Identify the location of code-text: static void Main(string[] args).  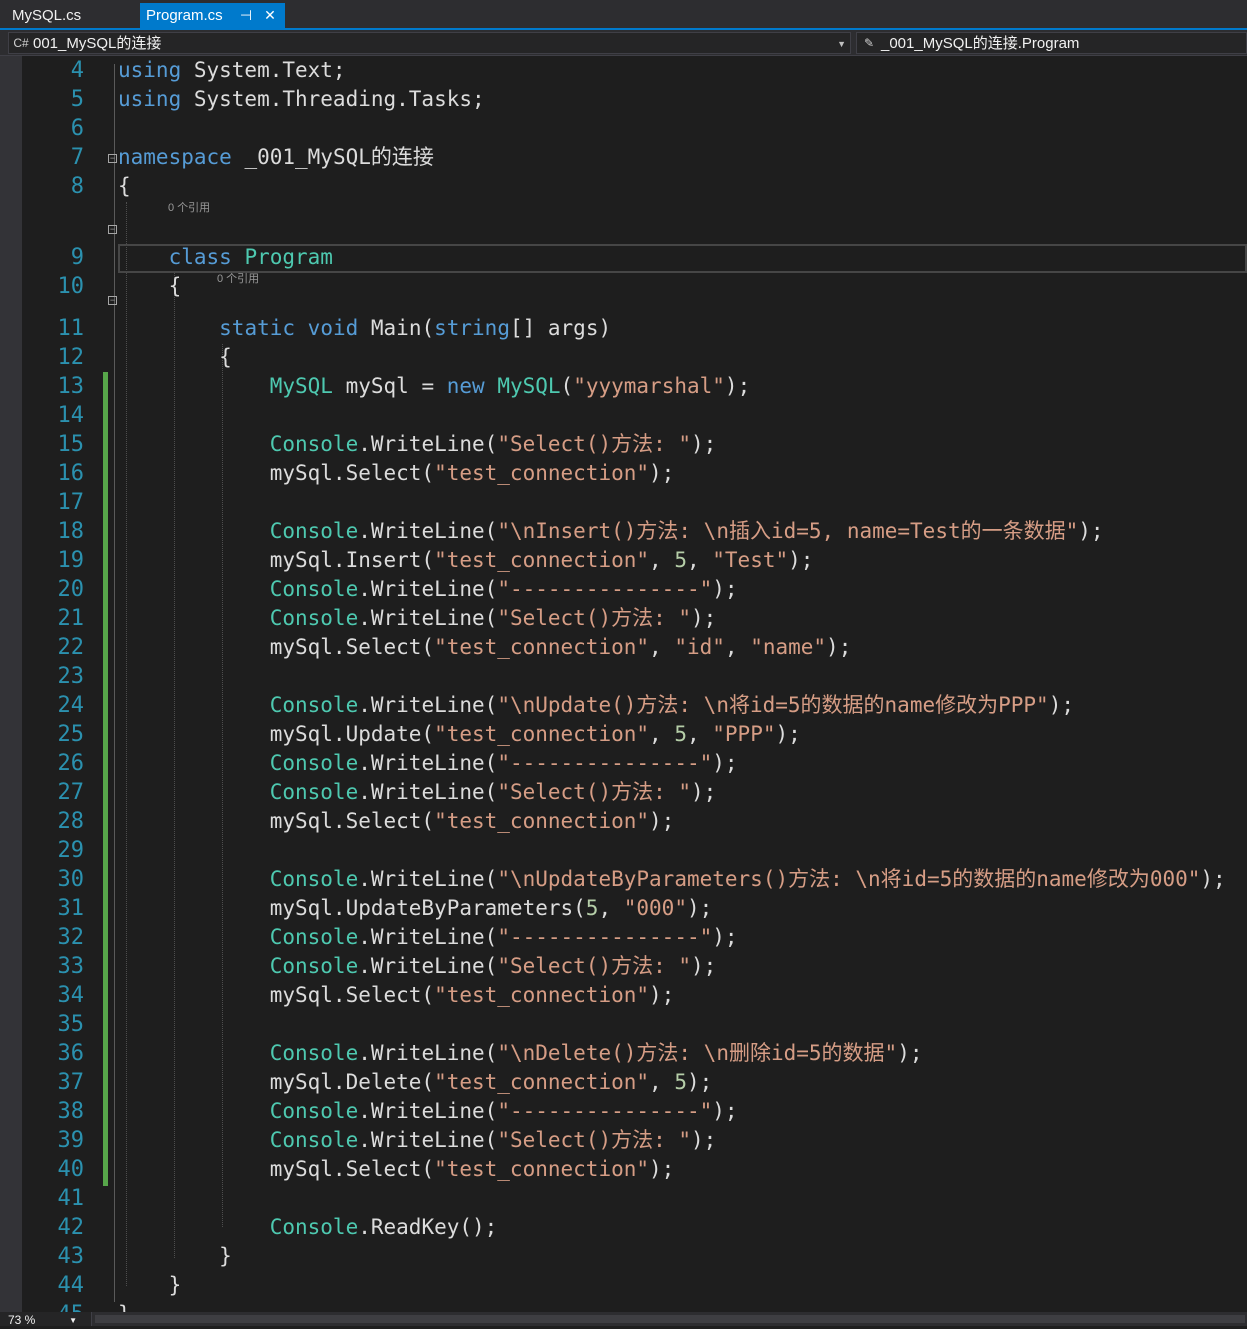
(364, 328).